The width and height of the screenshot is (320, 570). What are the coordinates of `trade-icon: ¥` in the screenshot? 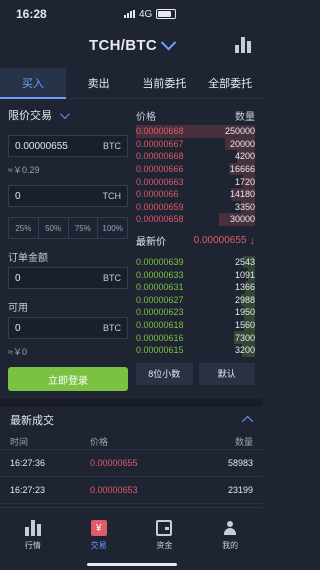 It's located at (98, 528).